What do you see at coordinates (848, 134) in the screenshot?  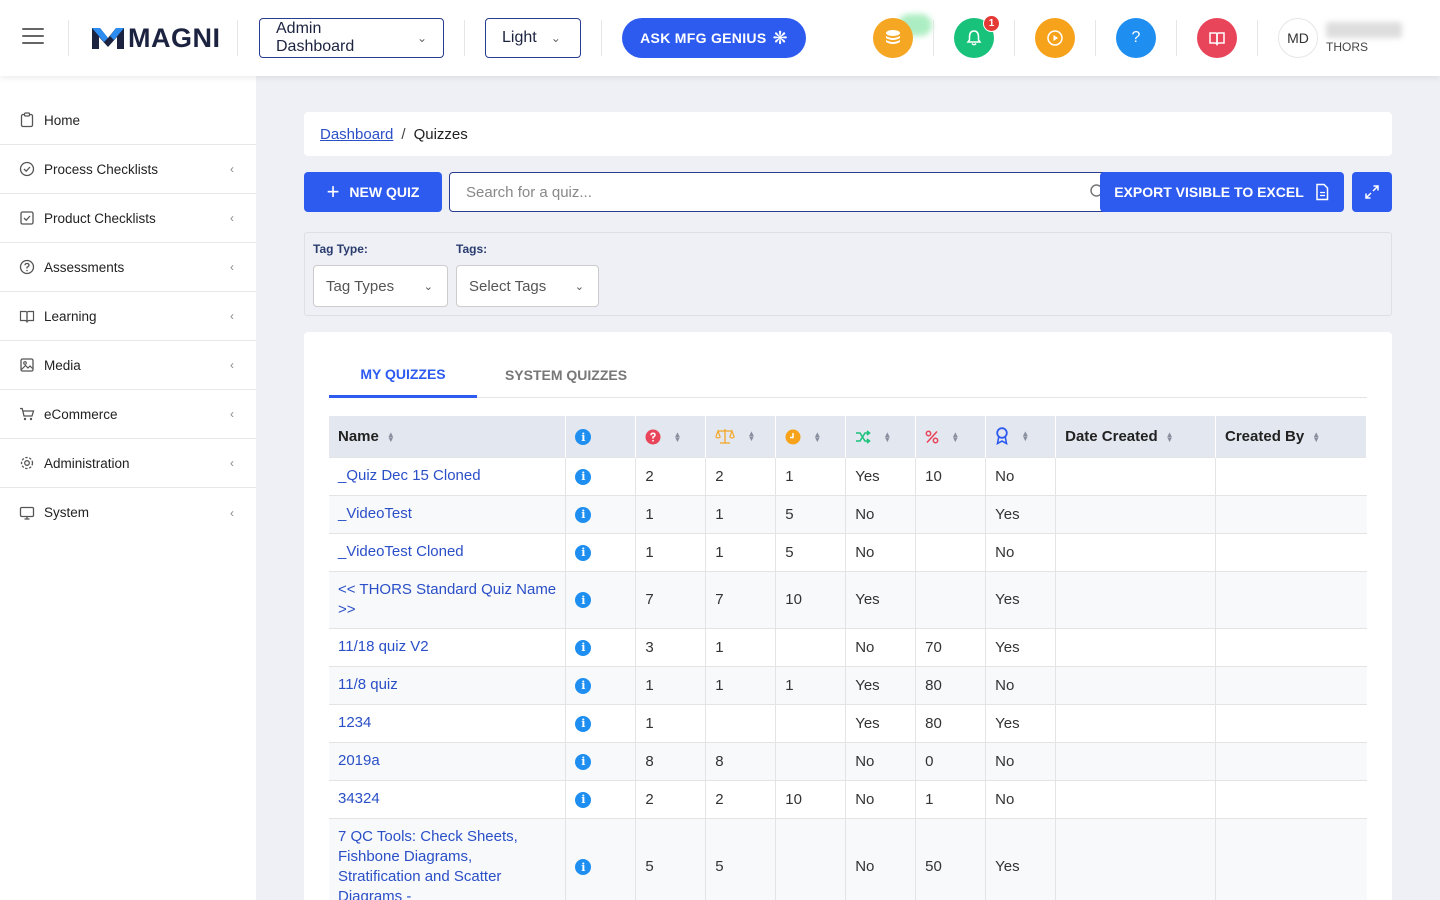 I see `breadcrumb: Dashboard / Quizzes` at bounding box center [848, 134].